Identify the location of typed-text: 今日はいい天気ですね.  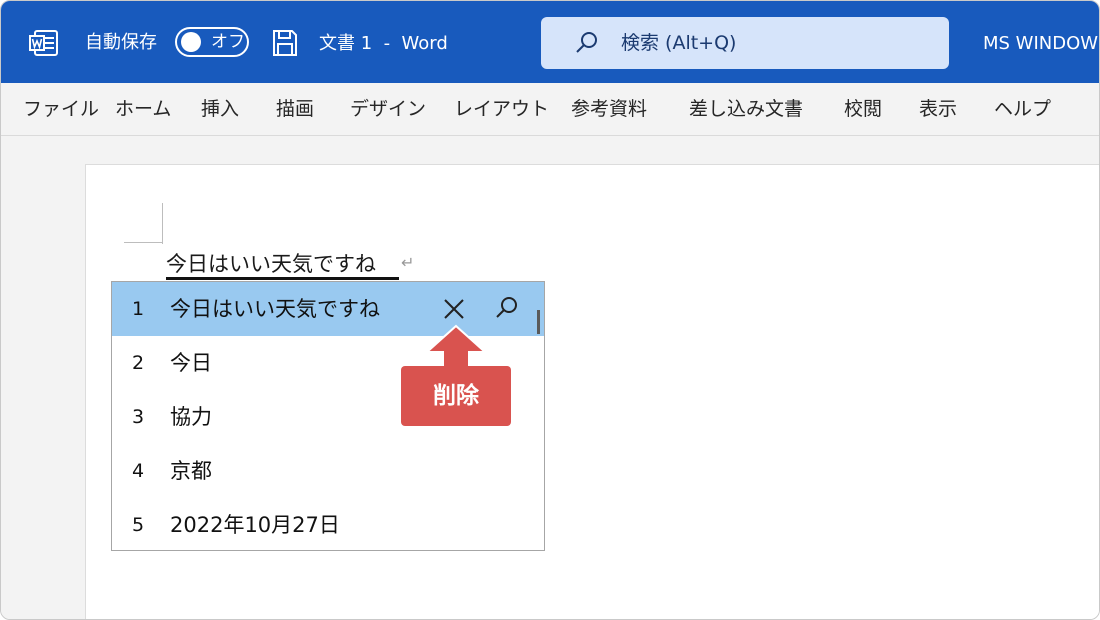
(271, 264).